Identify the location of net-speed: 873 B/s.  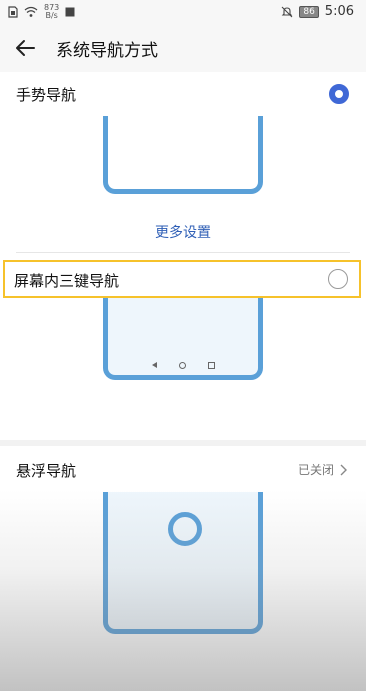
(51, 12).